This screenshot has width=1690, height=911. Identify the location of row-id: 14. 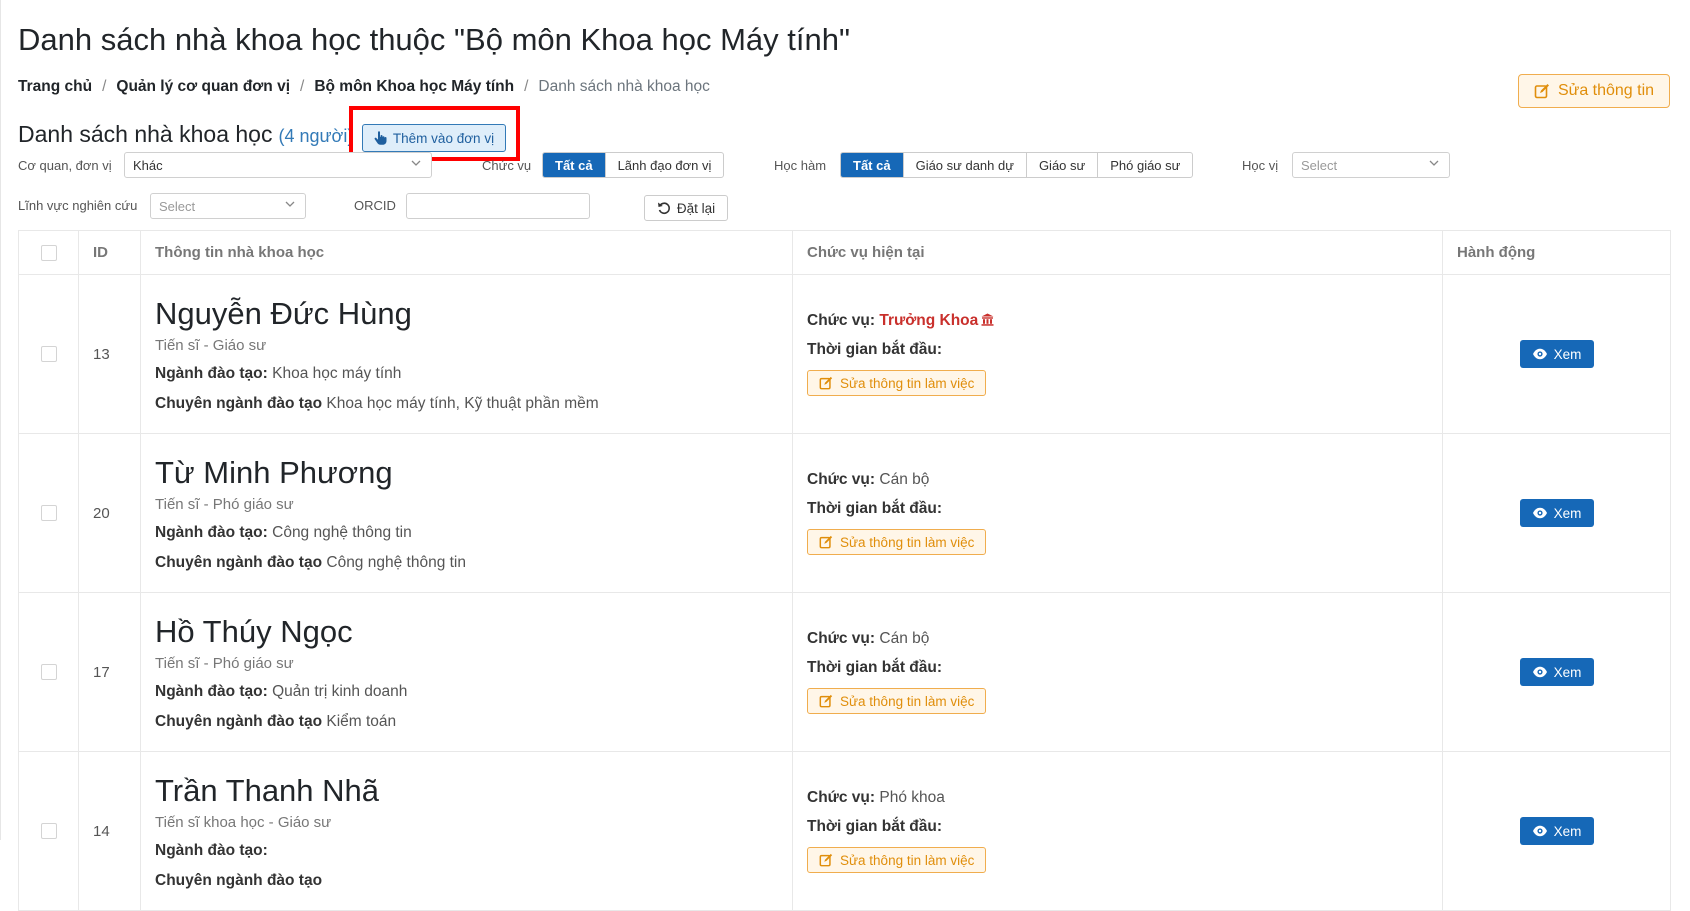
(109, 831).